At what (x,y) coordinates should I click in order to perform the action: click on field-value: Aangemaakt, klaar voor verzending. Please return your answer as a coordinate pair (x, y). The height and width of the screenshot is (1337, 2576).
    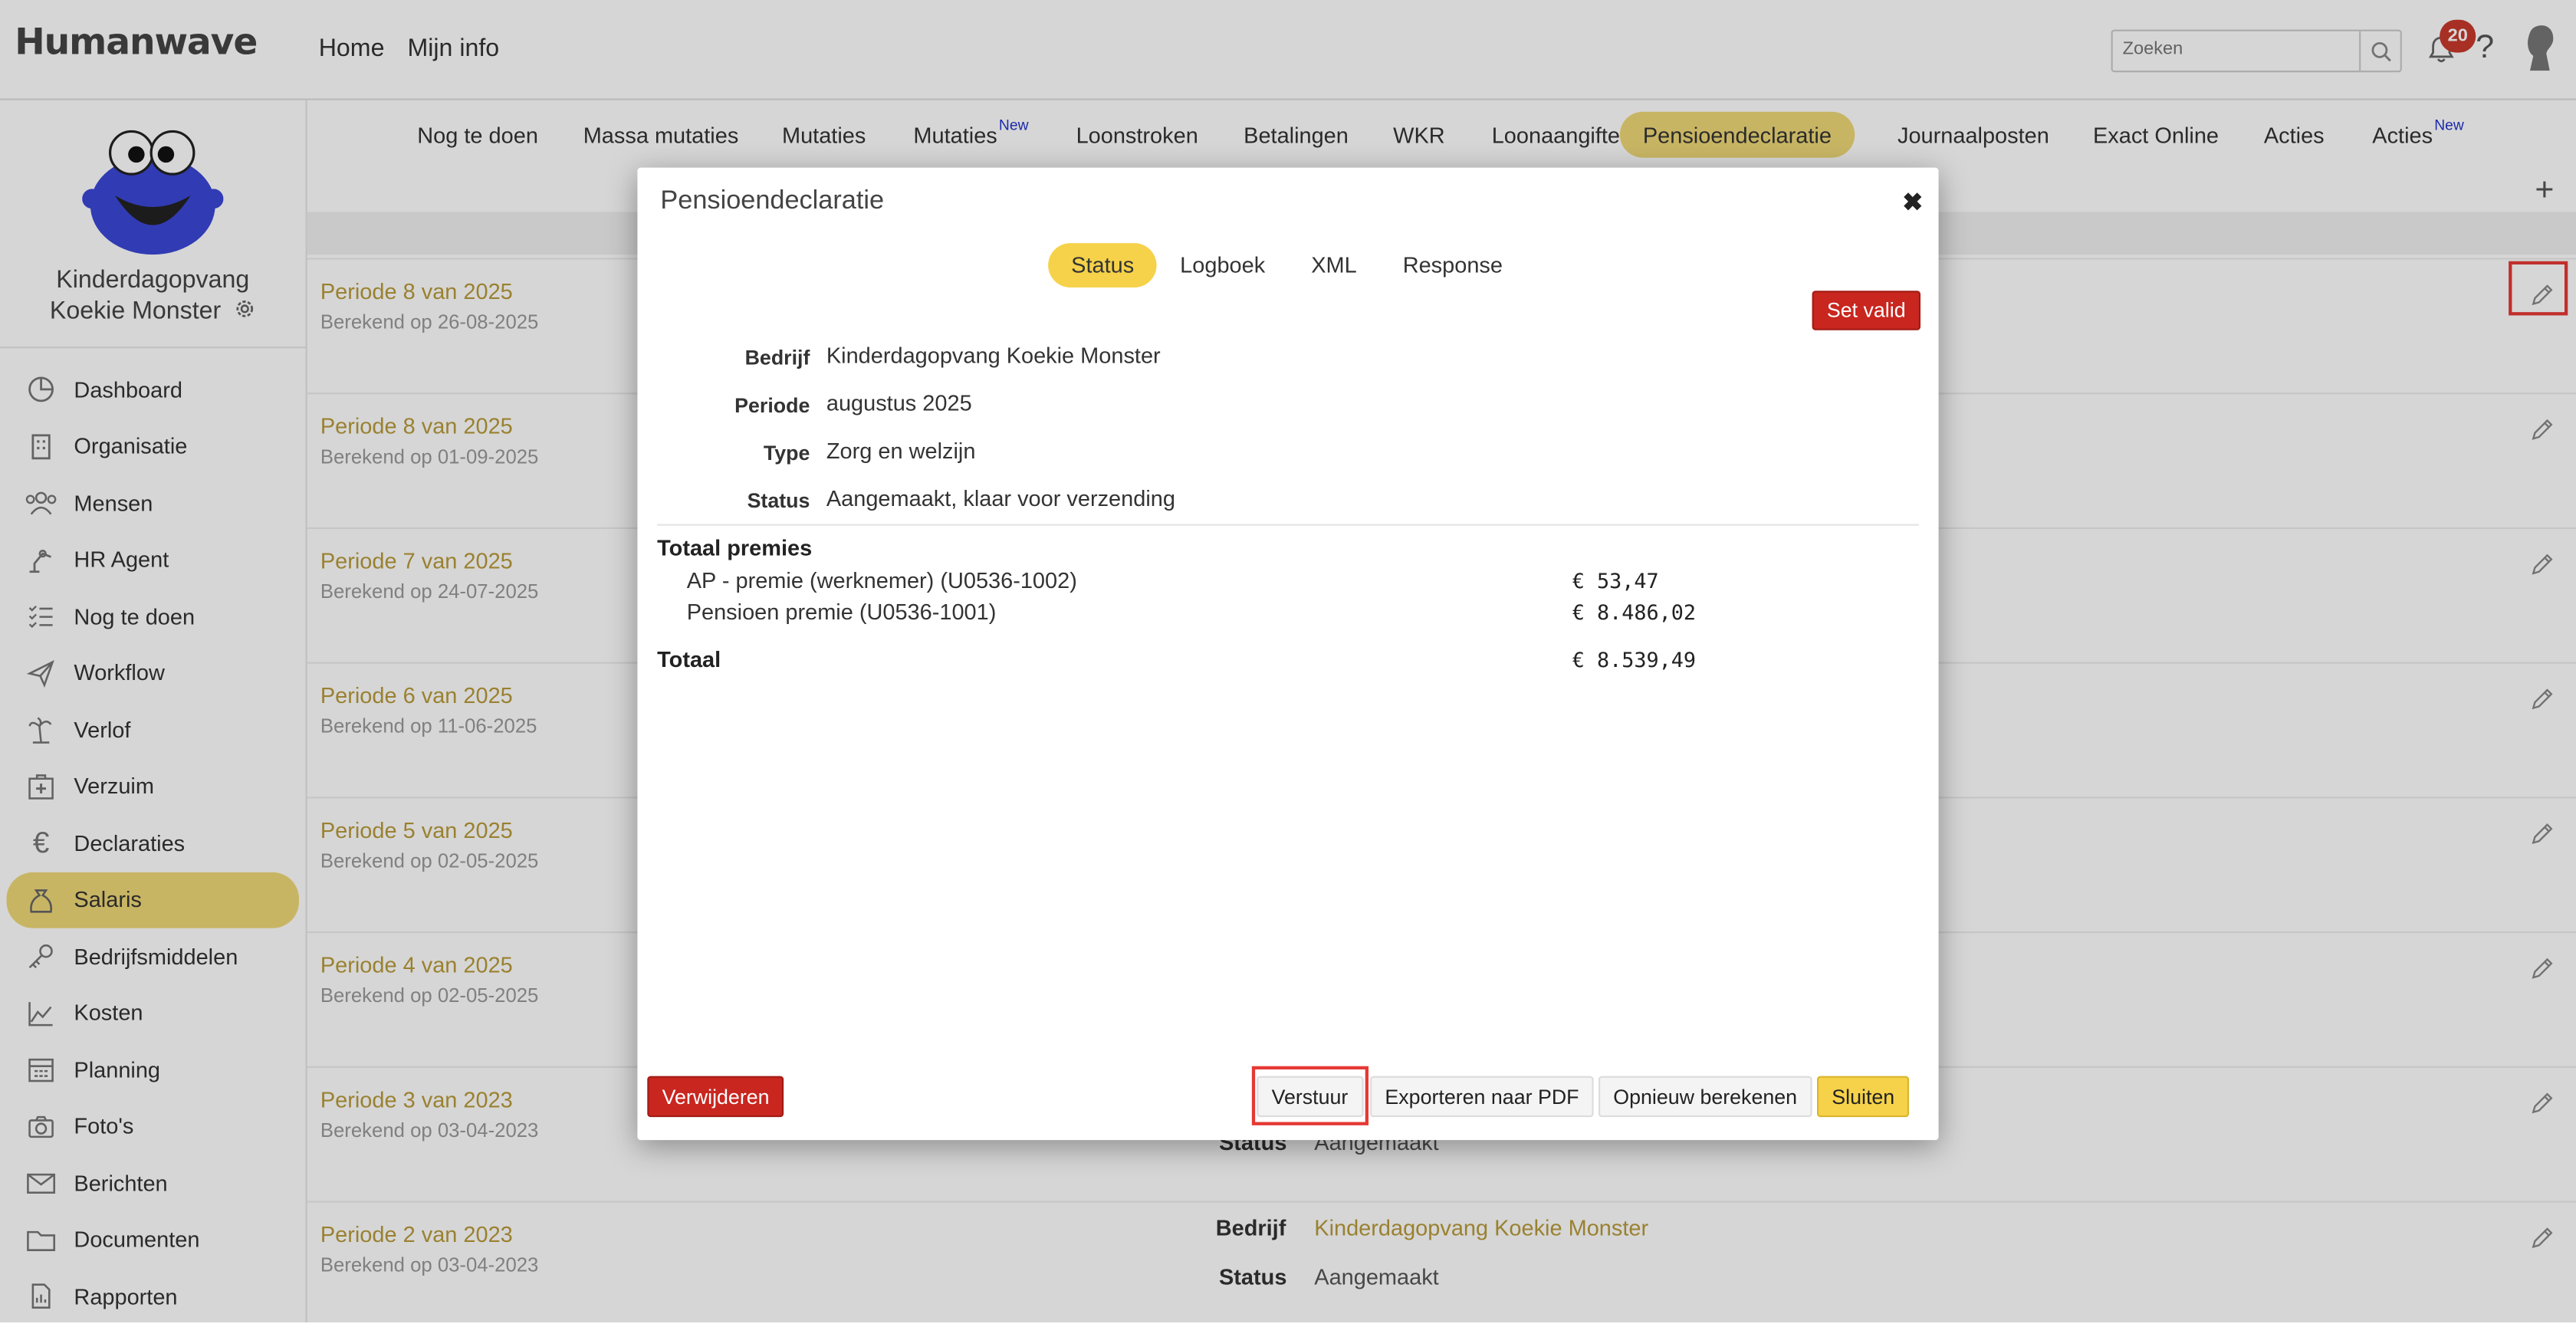
    Looking at the image, I should click on (1001, 499).